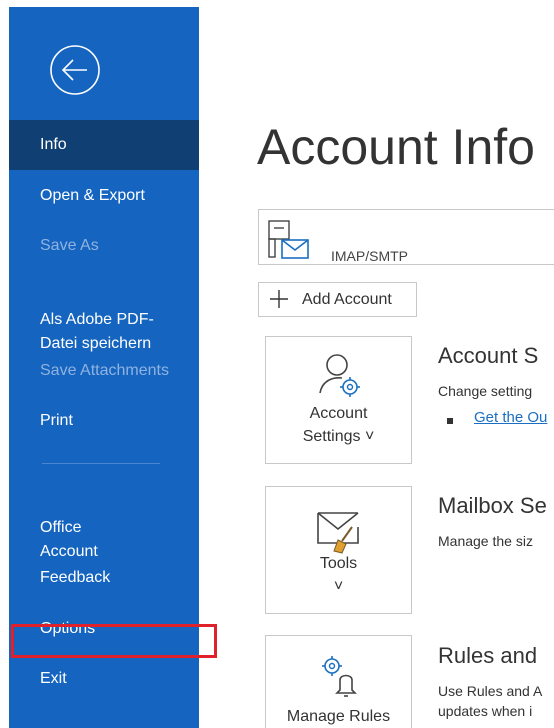 The image size is (554, 728). What do you see at coordinates (488, 355) in the screenshot?
I see `account-settings-title: Account S` at bounding box center [488, 355].